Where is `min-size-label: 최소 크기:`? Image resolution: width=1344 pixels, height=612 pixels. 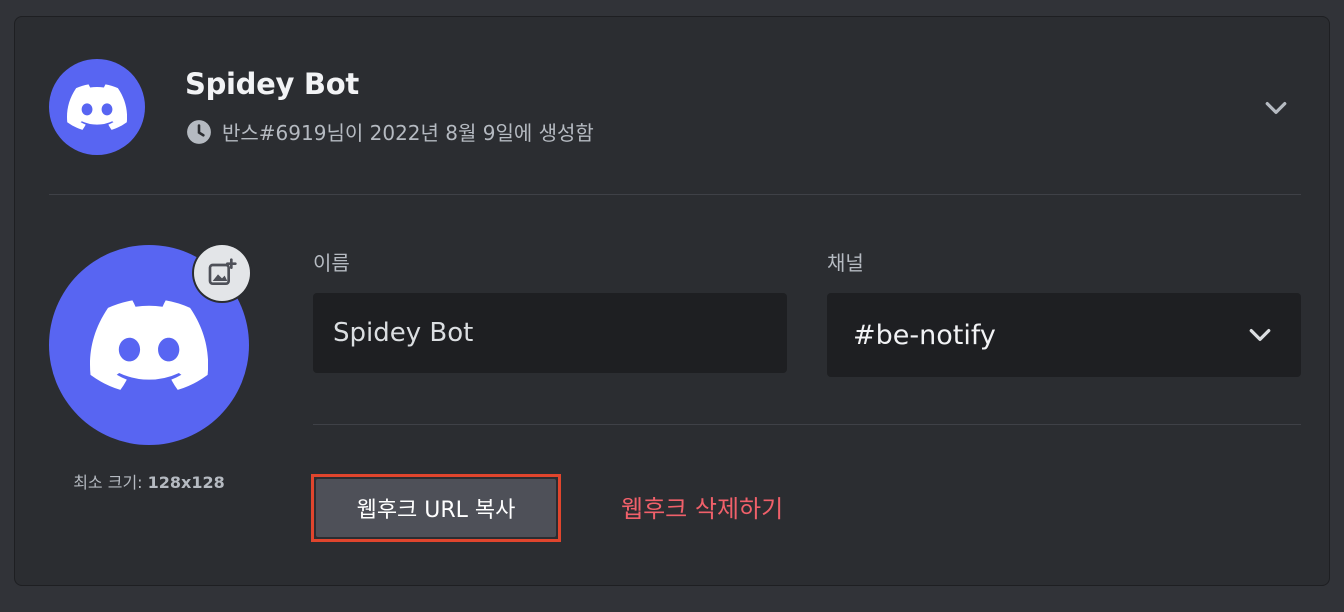
min-size-label: 최소 크기: is located at coordinates (108, 482).